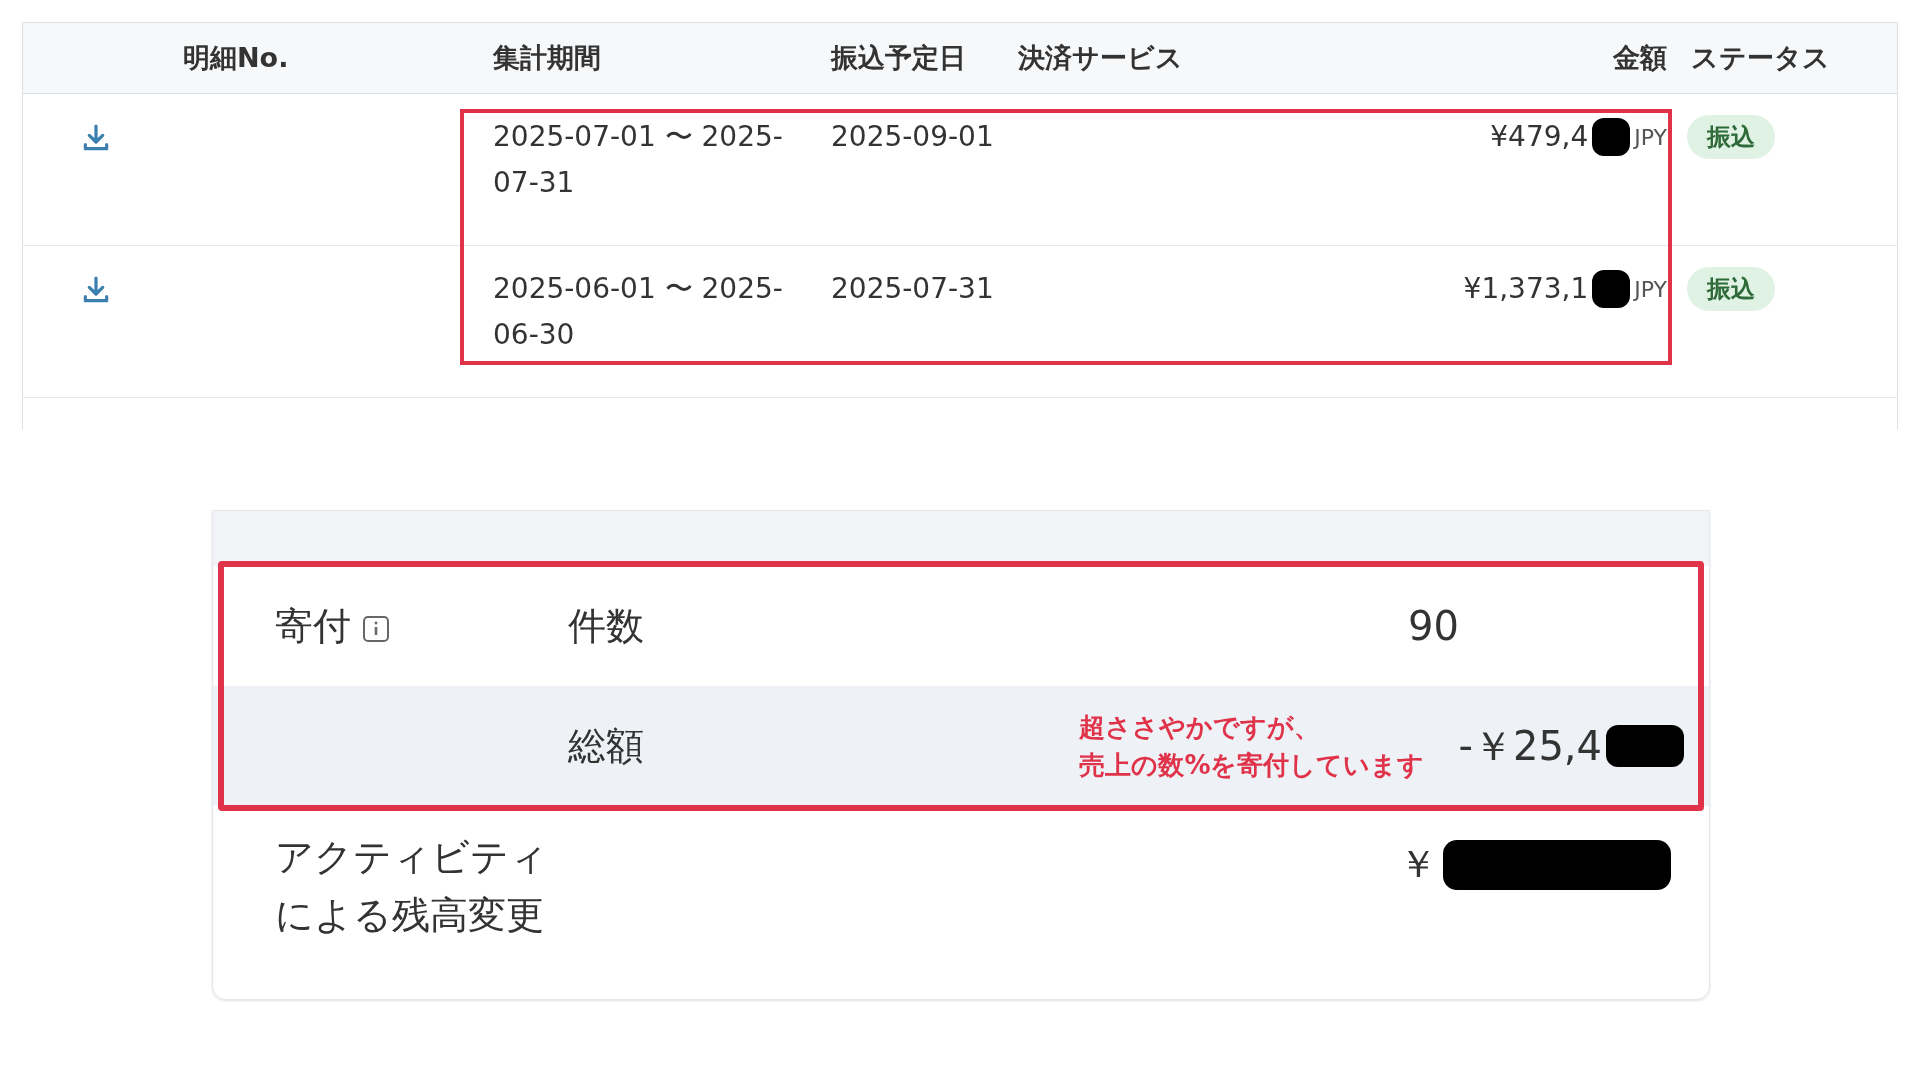 The width and height of the screenshot is (1920, 1080). Describe the element at coordinates (899, 57) in the screenshot. I see `column-header: 振込予定日` at that location.